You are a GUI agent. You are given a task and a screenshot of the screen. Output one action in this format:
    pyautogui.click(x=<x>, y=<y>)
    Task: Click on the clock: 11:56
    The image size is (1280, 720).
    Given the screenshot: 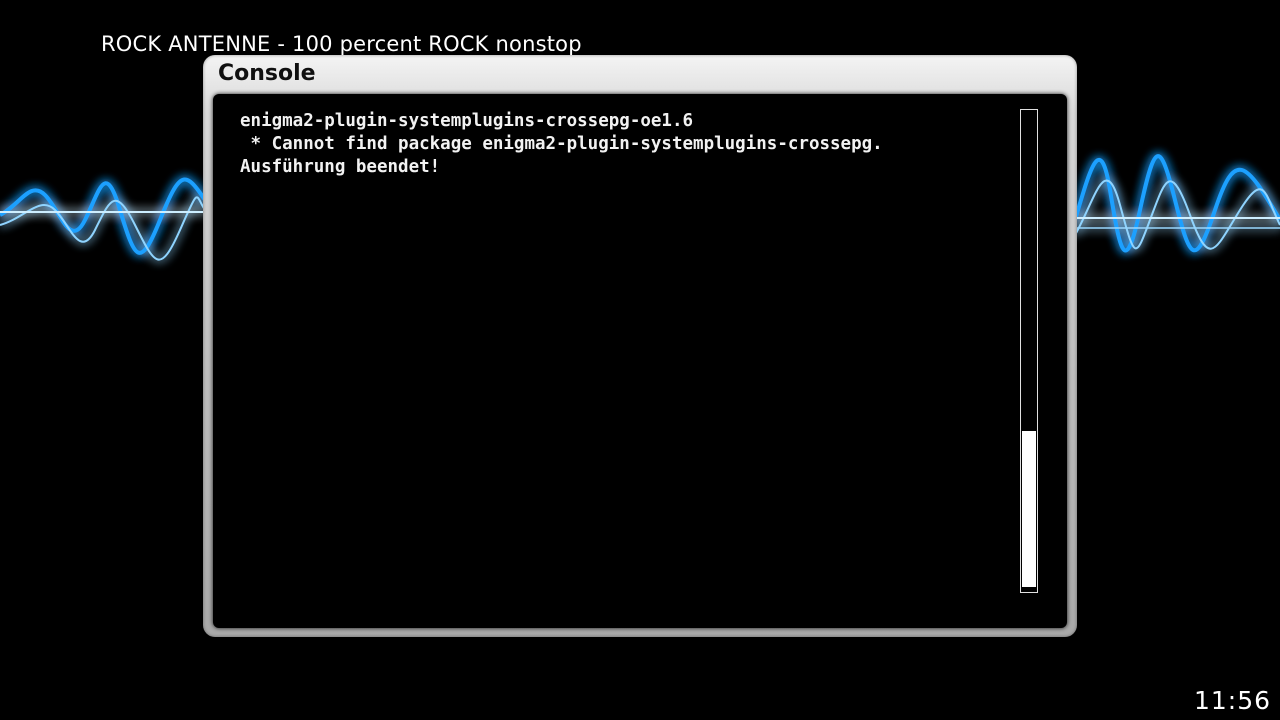 What is the action you would take?
    pyautogui.click(x=1232, y=700)
    